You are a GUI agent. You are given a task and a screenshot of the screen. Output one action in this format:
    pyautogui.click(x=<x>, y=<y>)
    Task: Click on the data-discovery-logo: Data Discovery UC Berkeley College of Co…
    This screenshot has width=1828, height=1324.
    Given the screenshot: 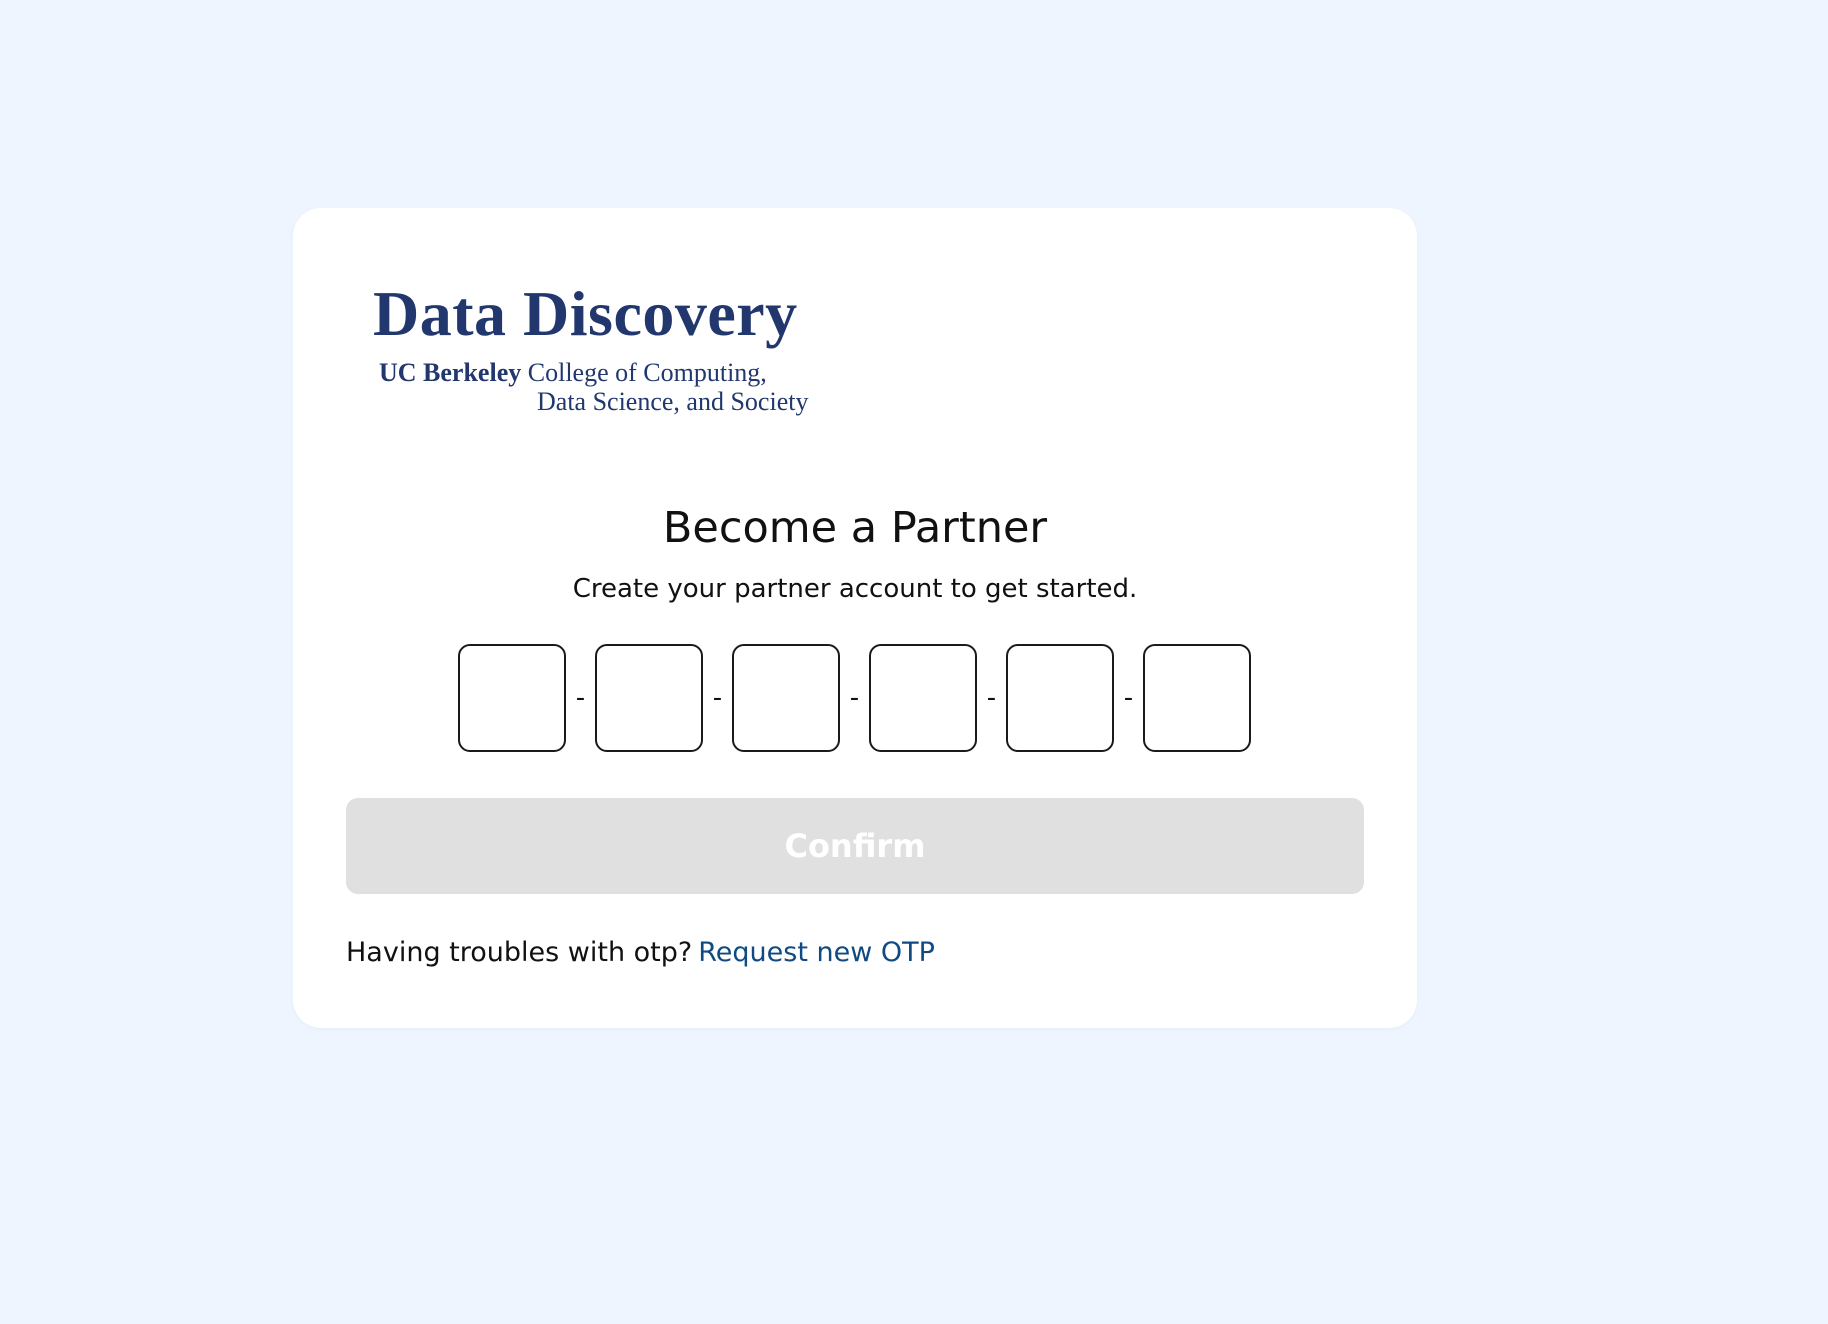 What is the action you would take?
    pyautogui.click(x=613, y=348)
    